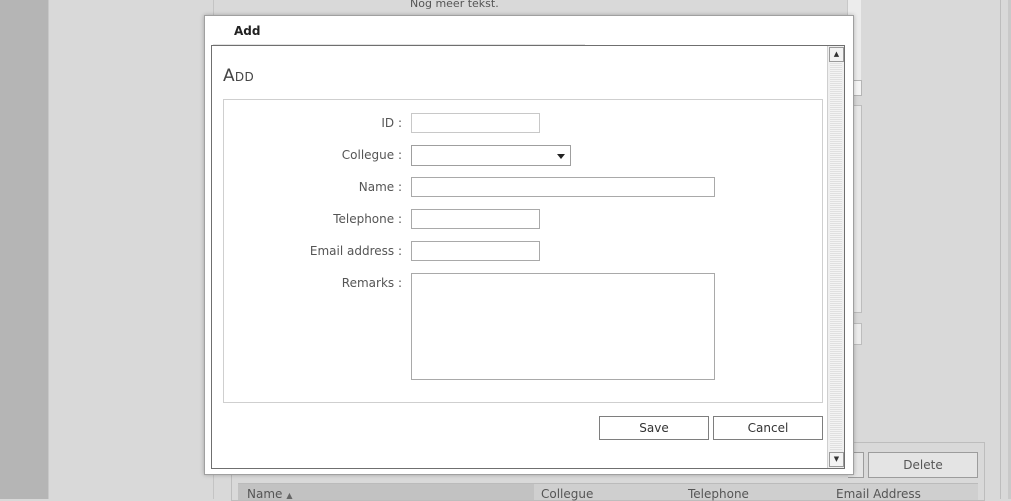 This screenshot has width=1011, height=501. I want to click on scrollbar-track, so click(836, 256).